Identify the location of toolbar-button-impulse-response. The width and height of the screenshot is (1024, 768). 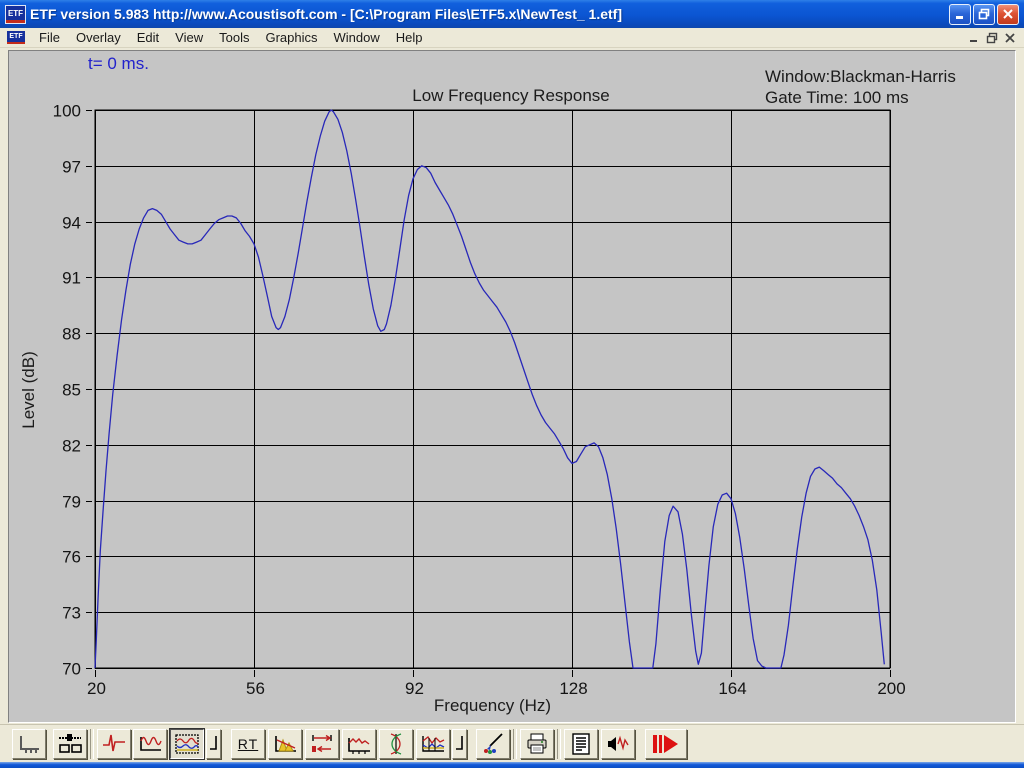
(114, 744).